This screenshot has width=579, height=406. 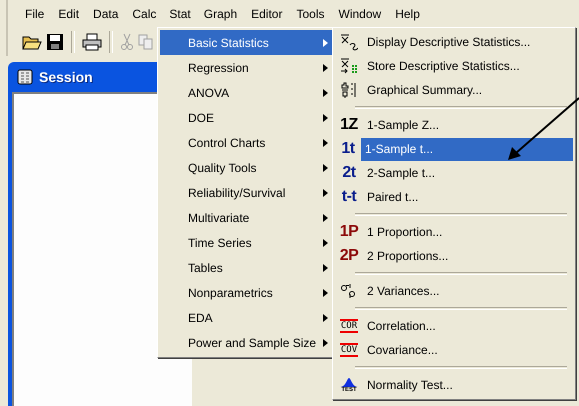 I want to click on pointer-arrow, so click(x=543, y=128).